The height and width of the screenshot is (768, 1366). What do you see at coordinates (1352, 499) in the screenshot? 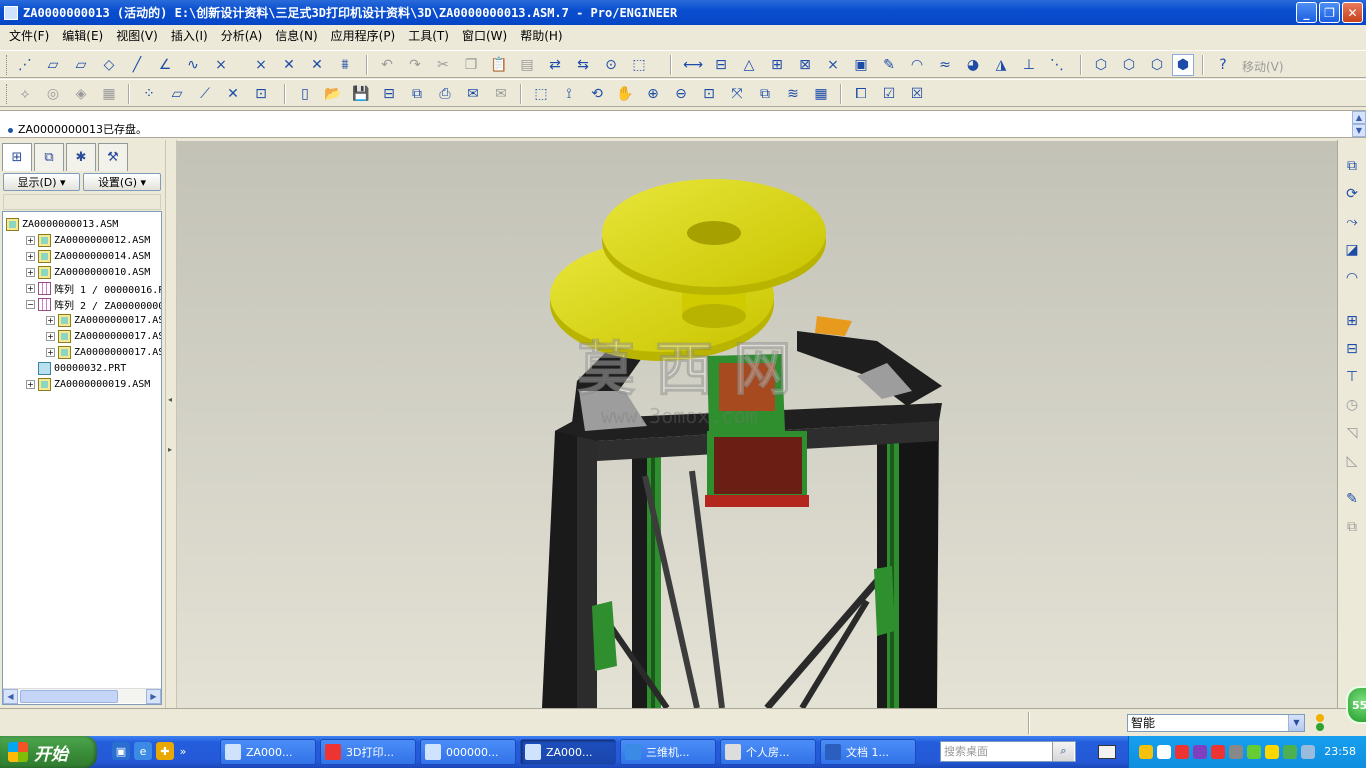
I see `sketch-icon: ✎` at bounding box center [1352, 499].